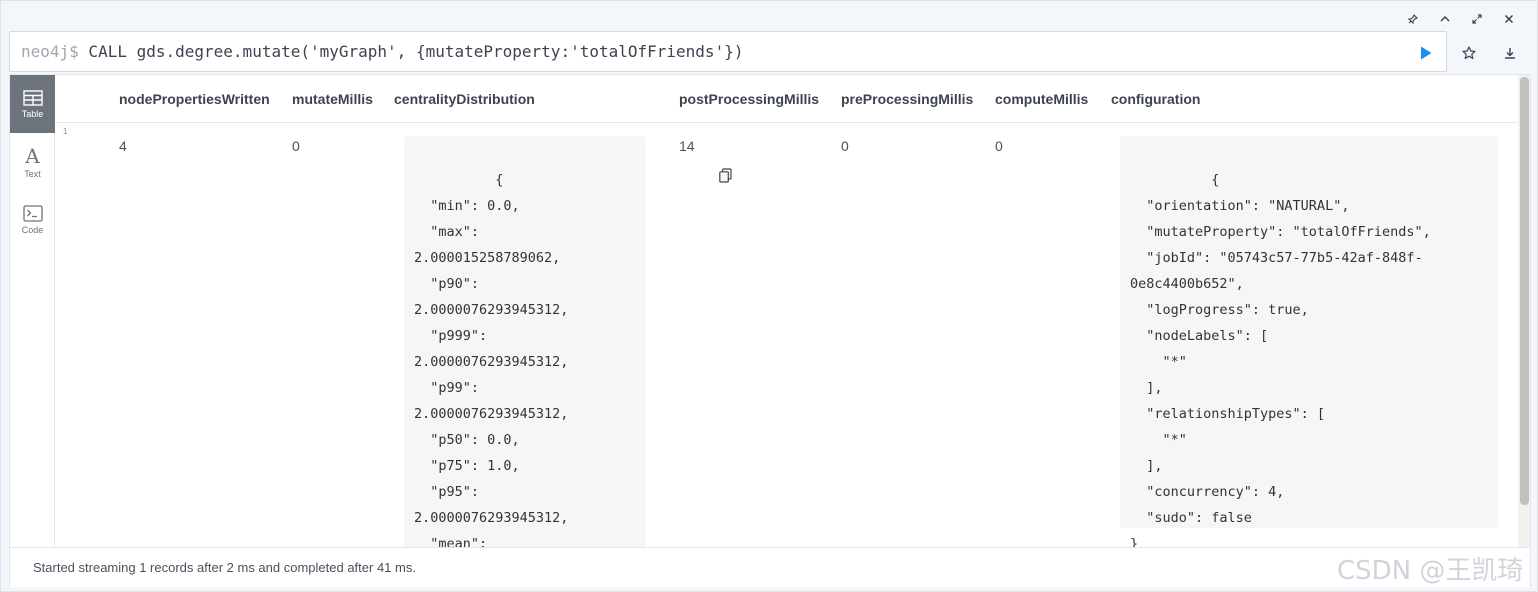 The image size is (1538, 592). I want to click on cell-postProcessingMillis: 14, so click(687, 146).